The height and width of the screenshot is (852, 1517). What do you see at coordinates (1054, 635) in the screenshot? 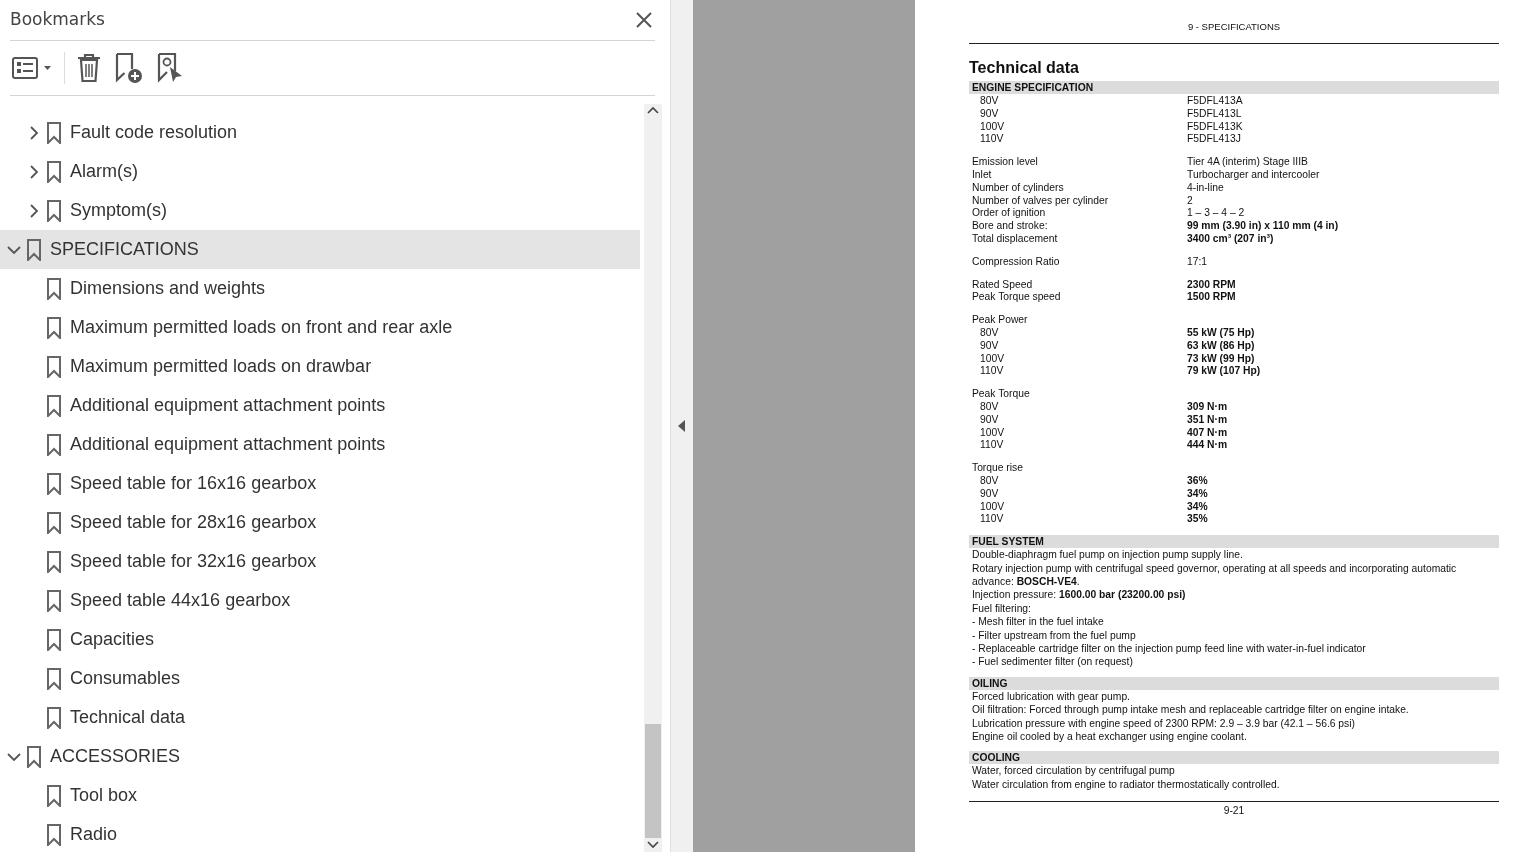
I see `spec-text: - Filter upstream from the fuel pump` at bounding box center [1054, 635].